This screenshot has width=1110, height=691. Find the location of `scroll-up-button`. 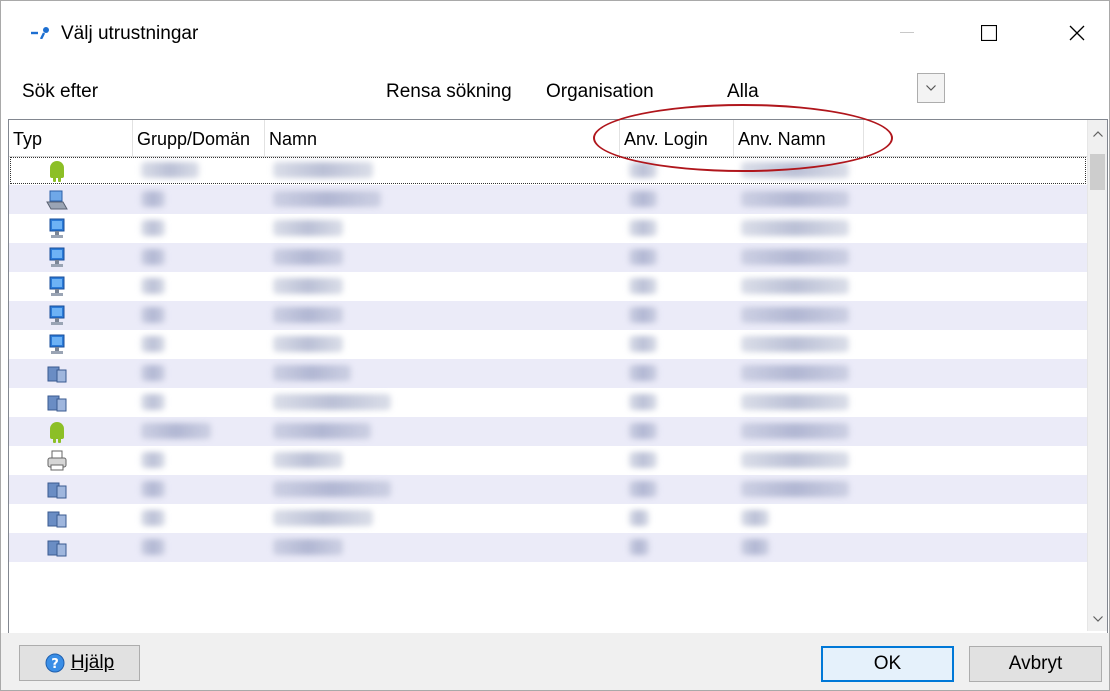

scroll-up-button is located at coordinates (1097, 134).